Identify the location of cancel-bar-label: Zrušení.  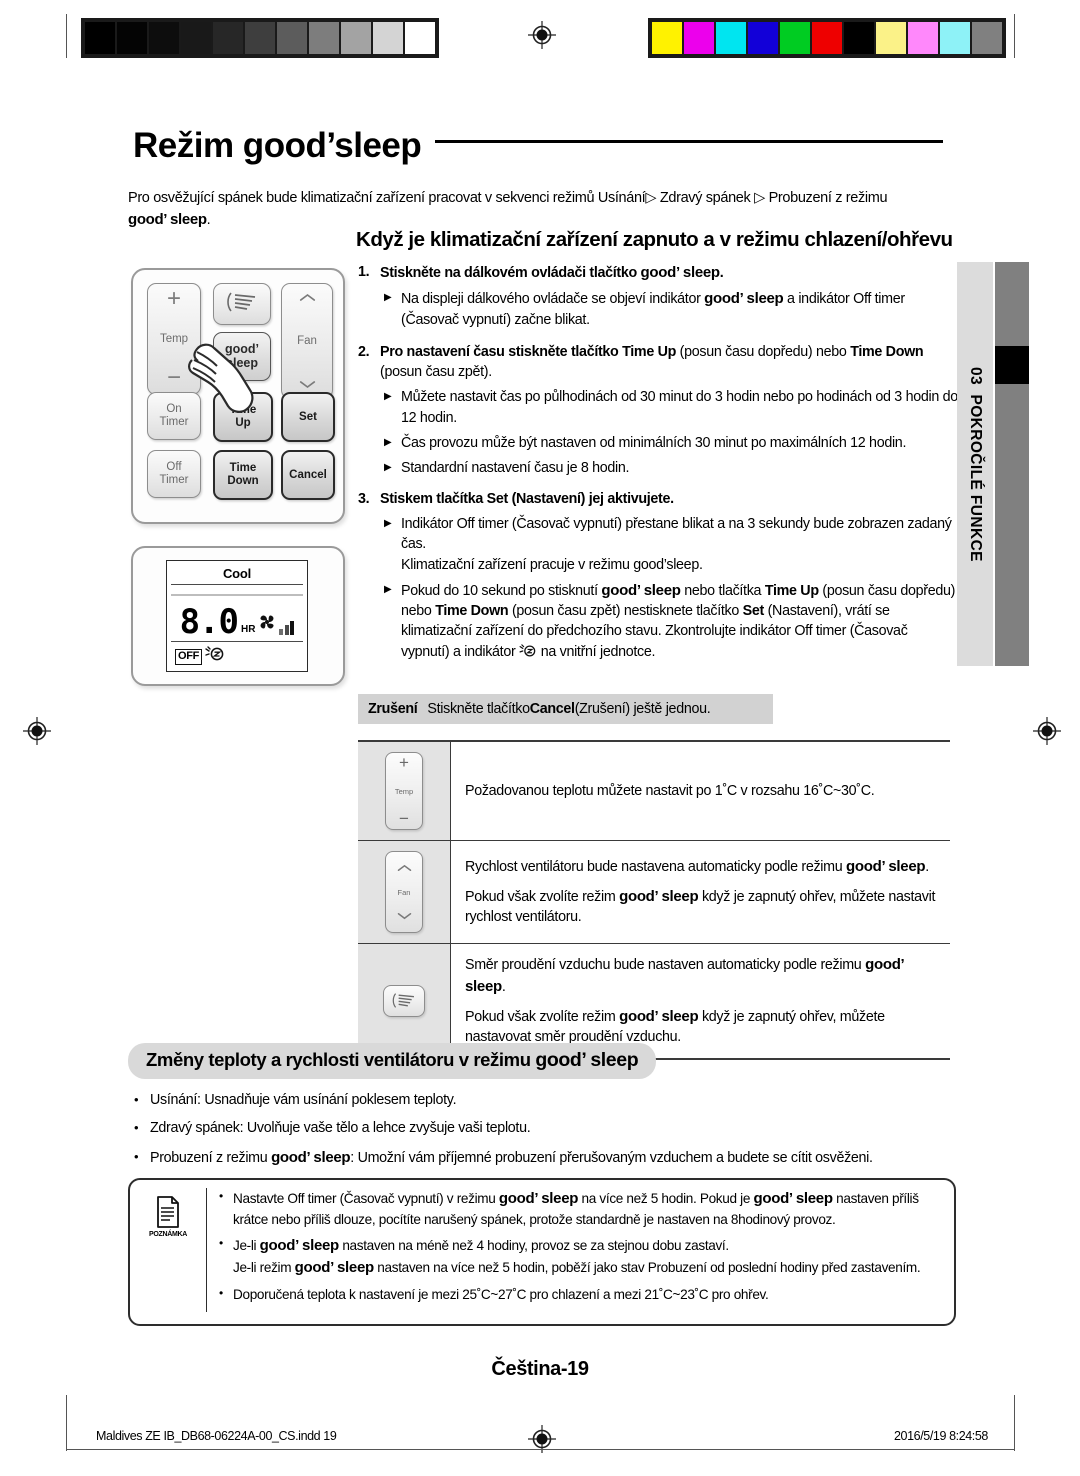
(393, 709).